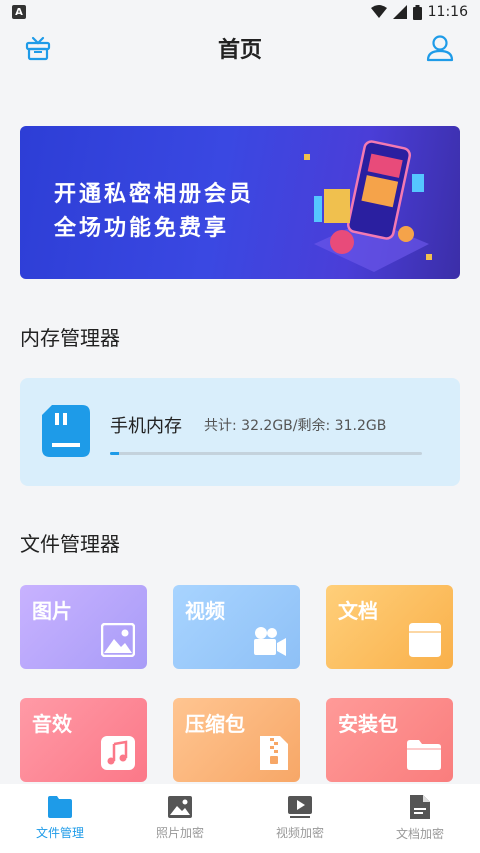 Image resolution: width=480 pixels, height=853 pixels. What do you see at coordinates (19, 12) in the screenshot?
I see `notification-badge: A` at bounding box center [19, 12].